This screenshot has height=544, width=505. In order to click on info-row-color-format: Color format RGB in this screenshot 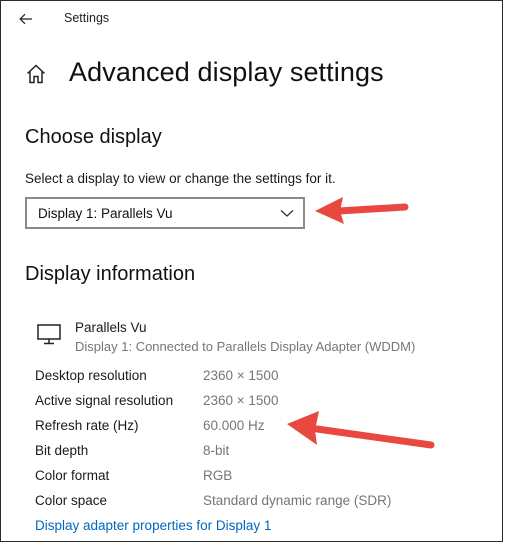, I will do `click(255, 478)`.